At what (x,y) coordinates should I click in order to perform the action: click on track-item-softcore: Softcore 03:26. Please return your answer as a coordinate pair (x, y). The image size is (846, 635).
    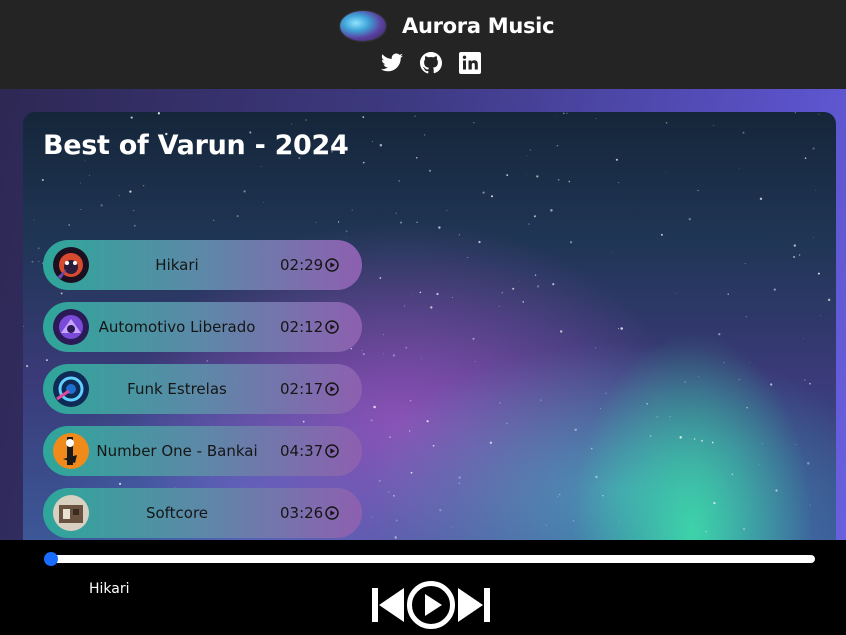
    Looking at the image, I should click on (202, 513).